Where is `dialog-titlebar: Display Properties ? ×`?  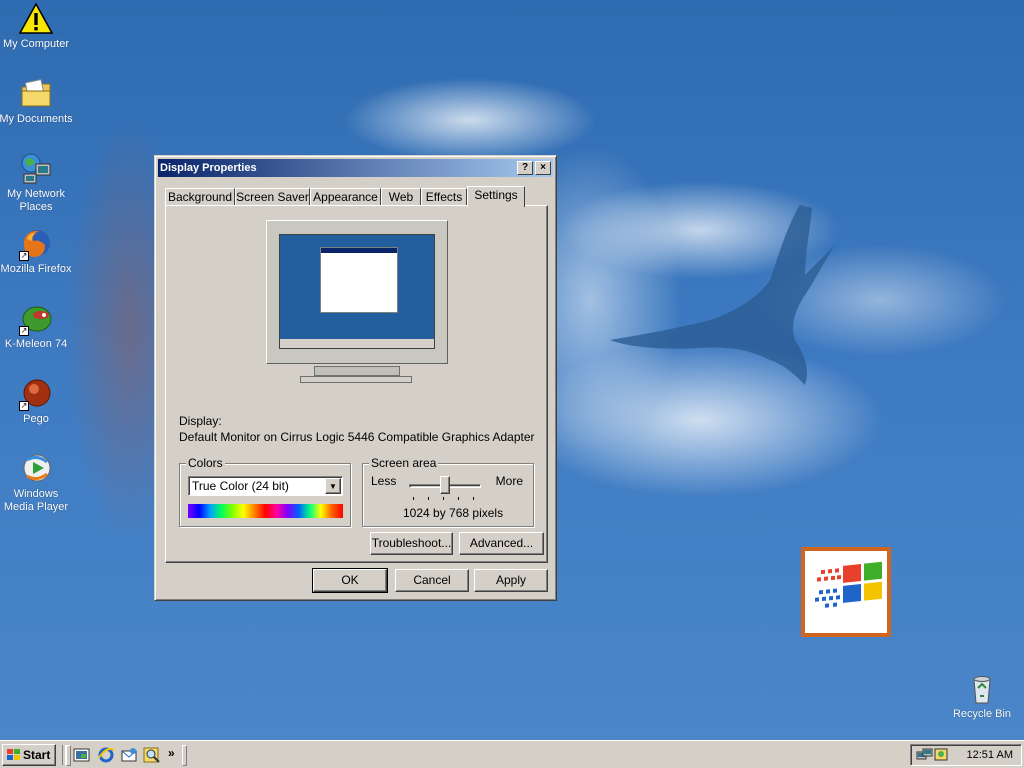 dialog-titlebar: Display Properties ? × is located at coordinates (355, 168).